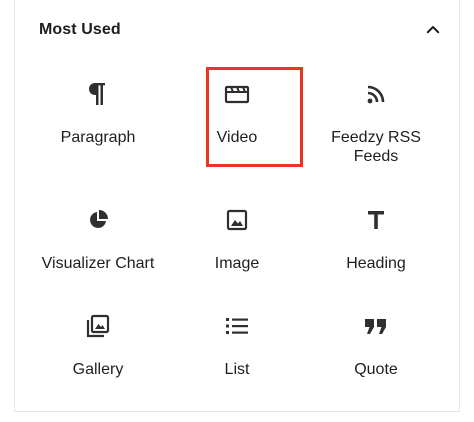 This screenshot has height=422, width=474. I want to click on paragraph-icon, so click(98, 94).